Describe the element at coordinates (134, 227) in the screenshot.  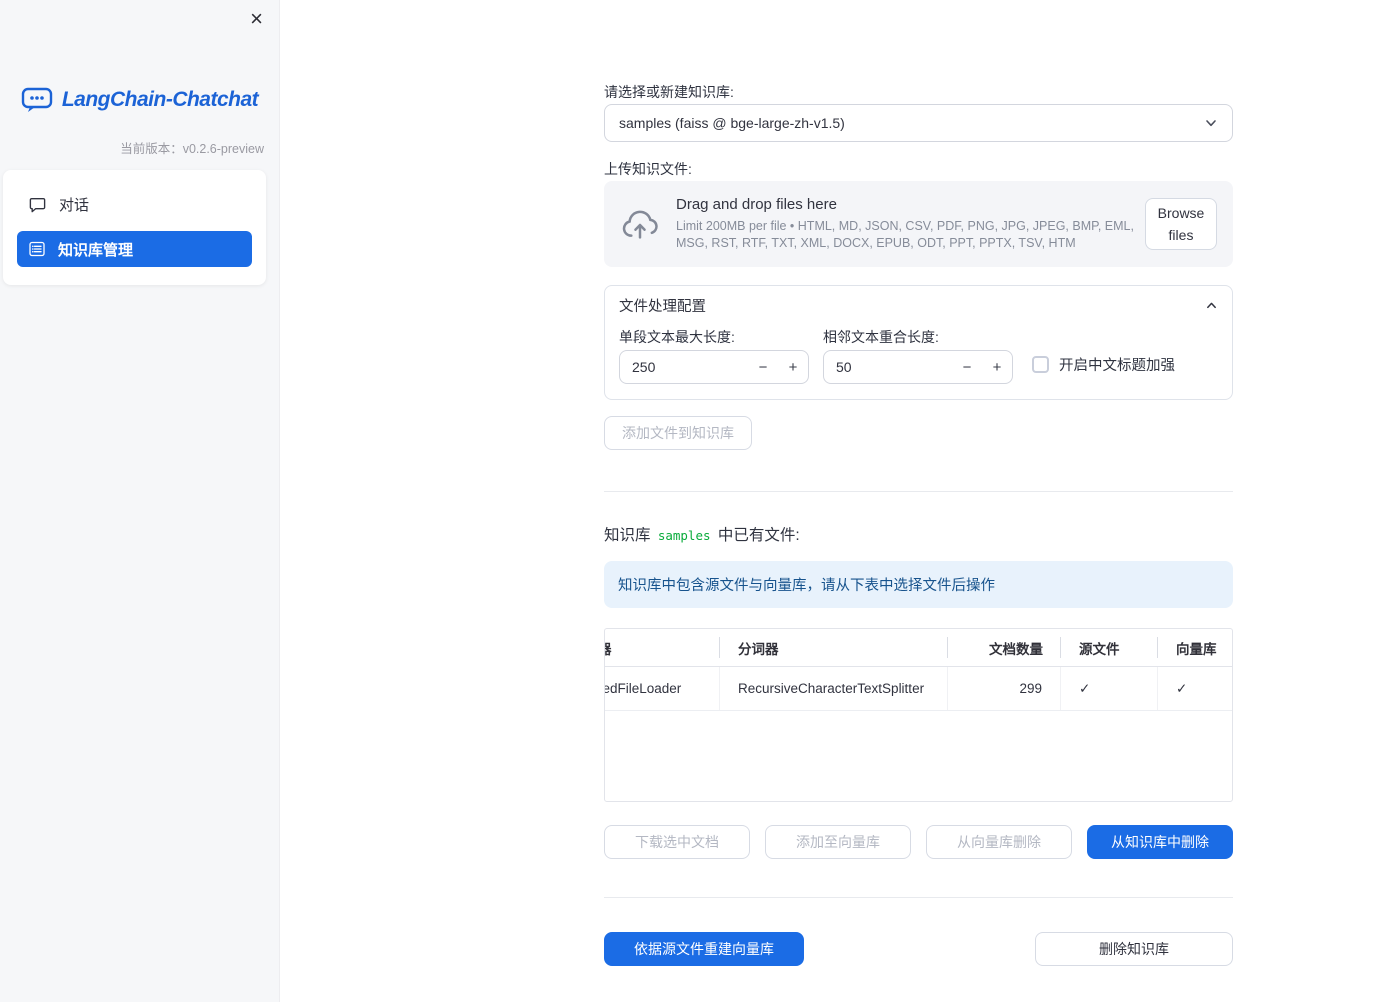
I see `sidebar-menu: 对话 知识库管理` at that location.